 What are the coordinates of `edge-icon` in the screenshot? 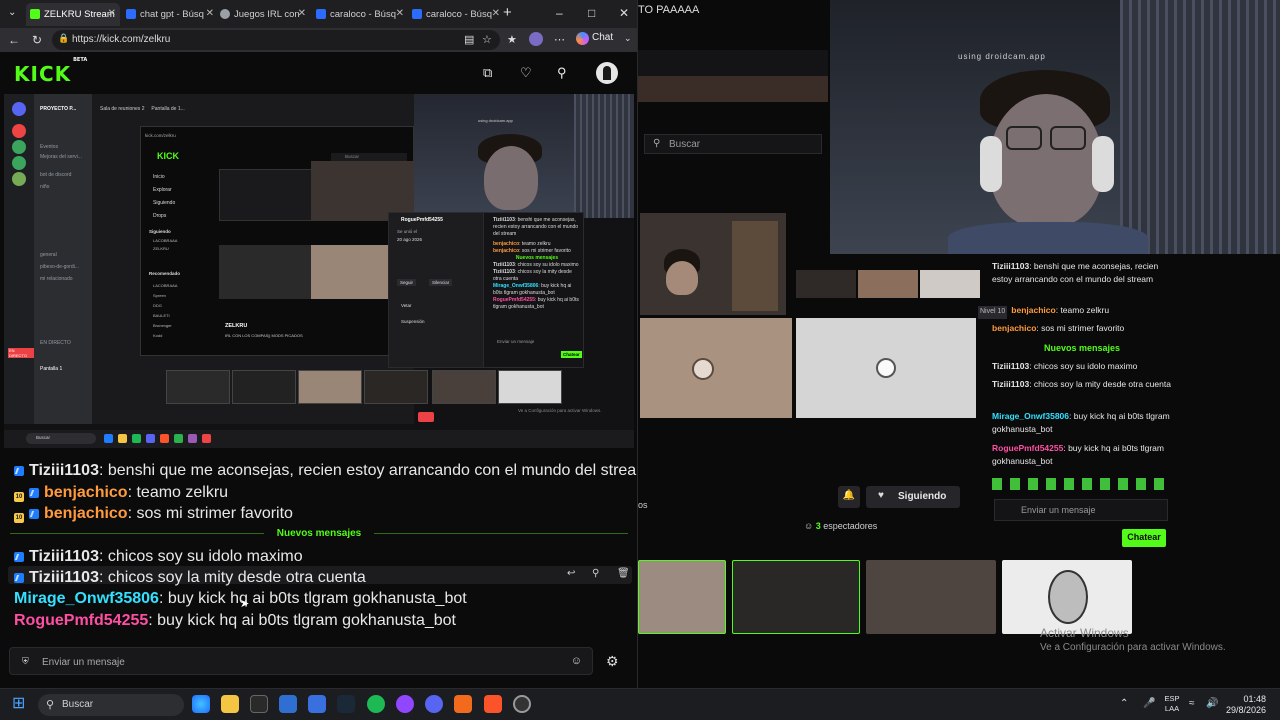 It's located at (201, 704).